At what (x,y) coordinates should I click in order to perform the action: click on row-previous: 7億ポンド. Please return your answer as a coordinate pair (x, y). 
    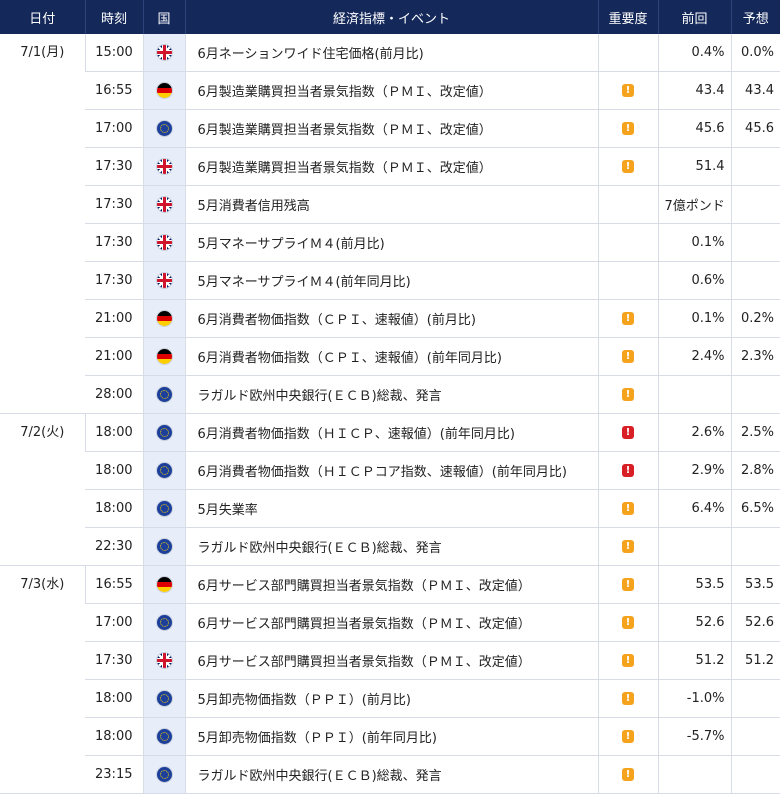
    Looking at the image, I should click on (694, 204).